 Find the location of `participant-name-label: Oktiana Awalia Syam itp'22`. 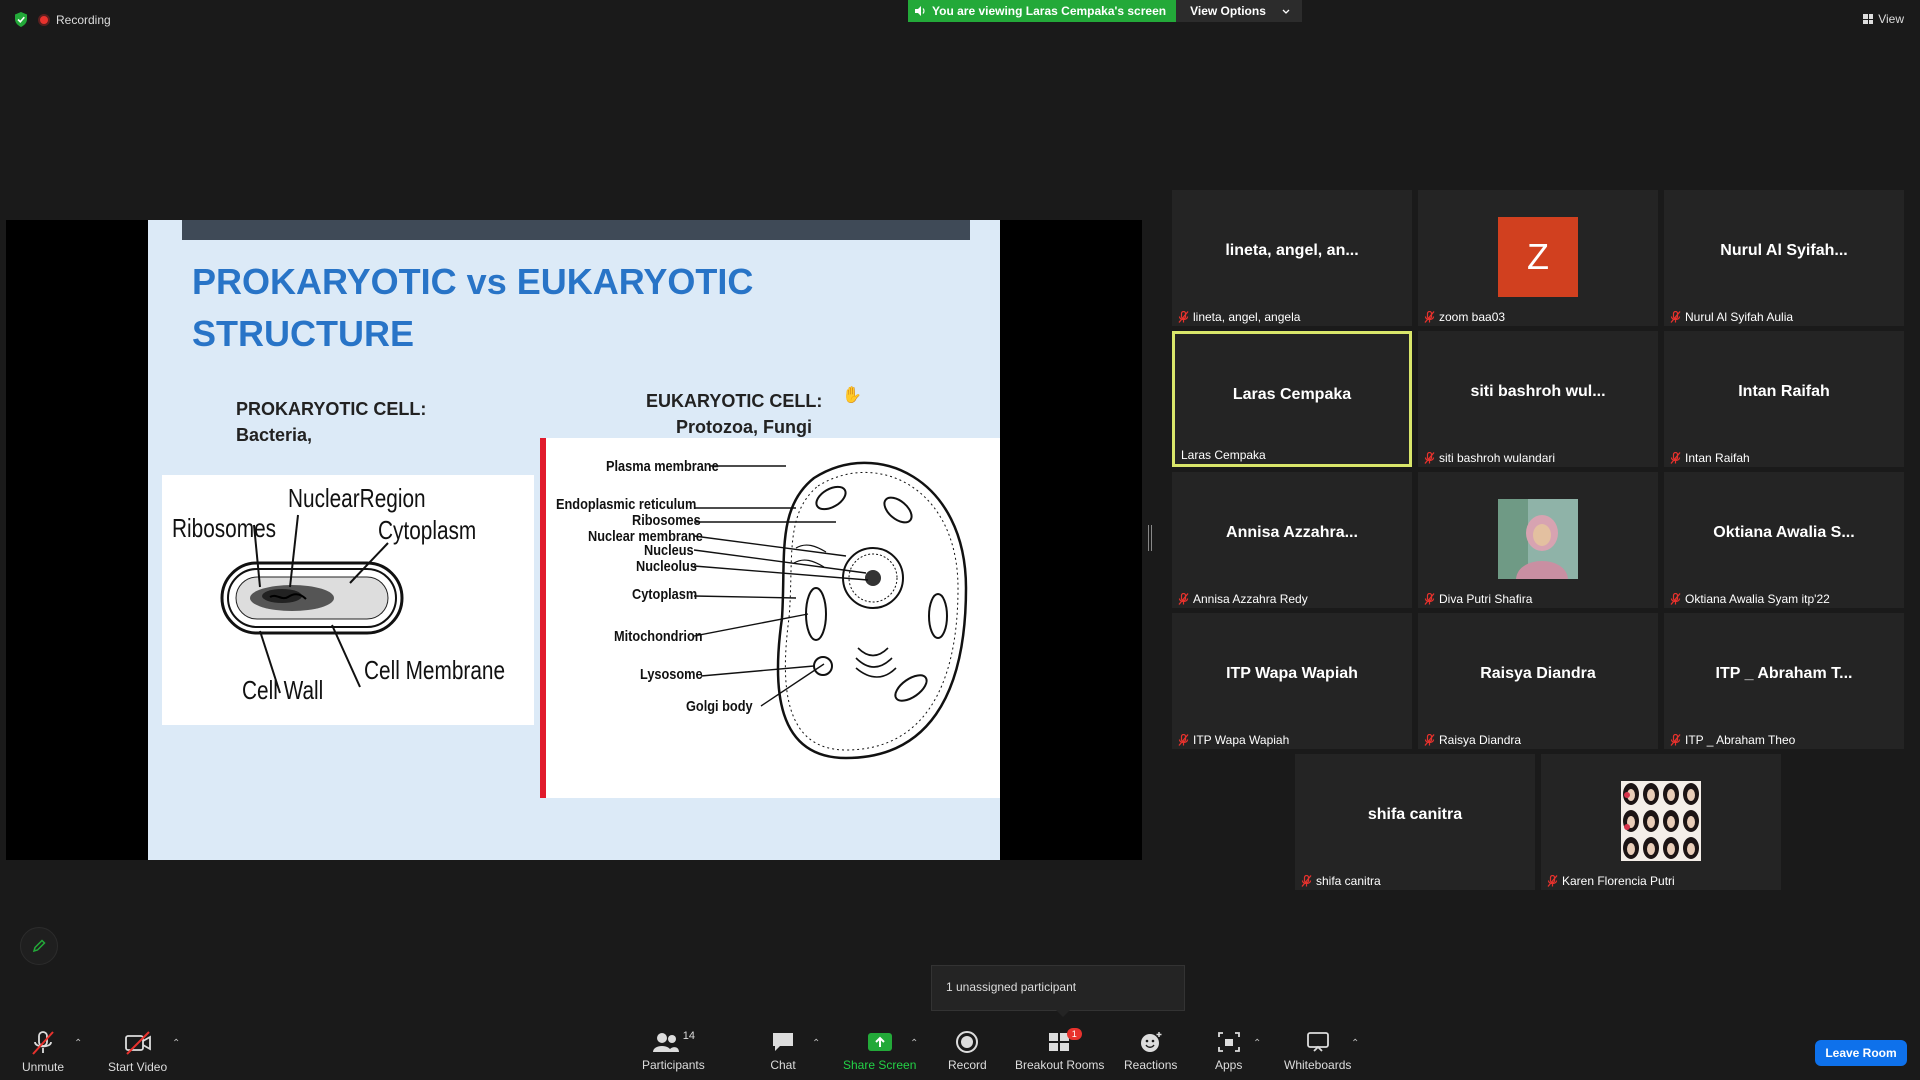

participant-name-label: Oktiana Awalia Syam itp'22 is located at coordinates (1750, 599).